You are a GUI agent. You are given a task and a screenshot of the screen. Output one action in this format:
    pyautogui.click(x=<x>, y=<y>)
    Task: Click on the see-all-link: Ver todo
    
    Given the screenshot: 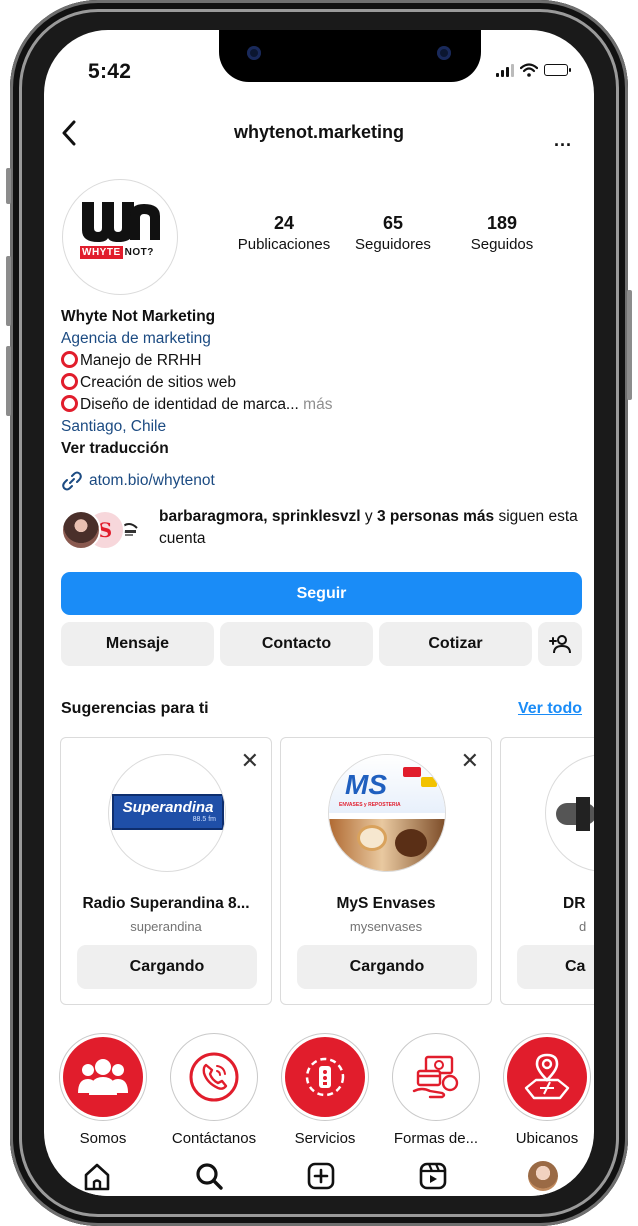 What is the action you would take?
    pyautogui.click(x=550, y=709)
    